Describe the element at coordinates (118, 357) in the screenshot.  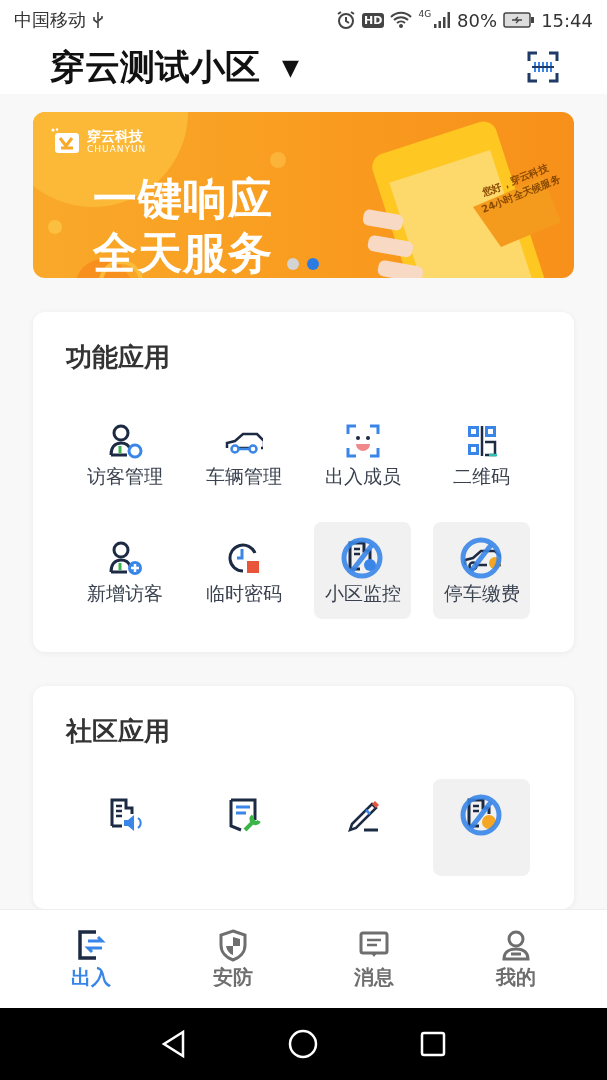
I see `section-title: 功能应用` at that location.